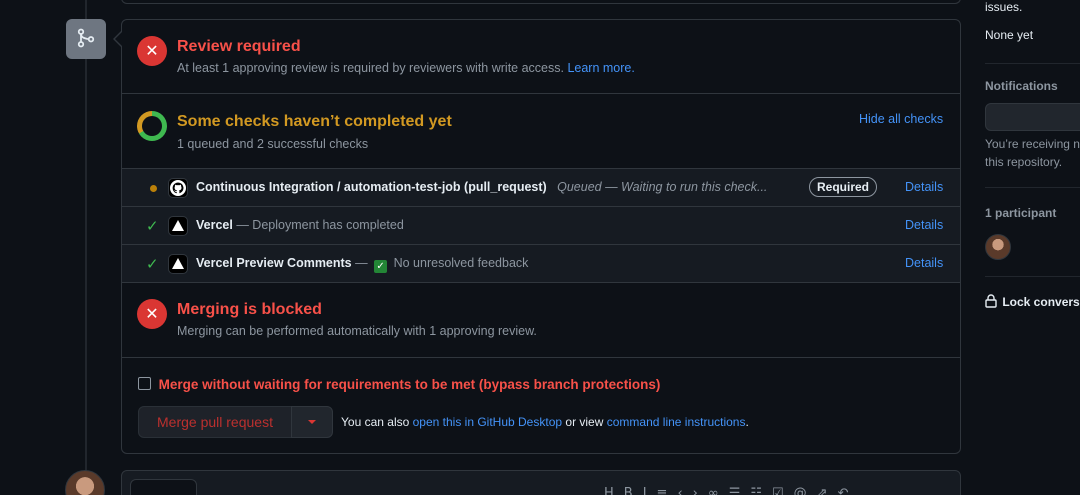 This screenshot has width=1080, height=495. I want to click on merge-pull-request-button: Merge pull request, so click(215, 422).